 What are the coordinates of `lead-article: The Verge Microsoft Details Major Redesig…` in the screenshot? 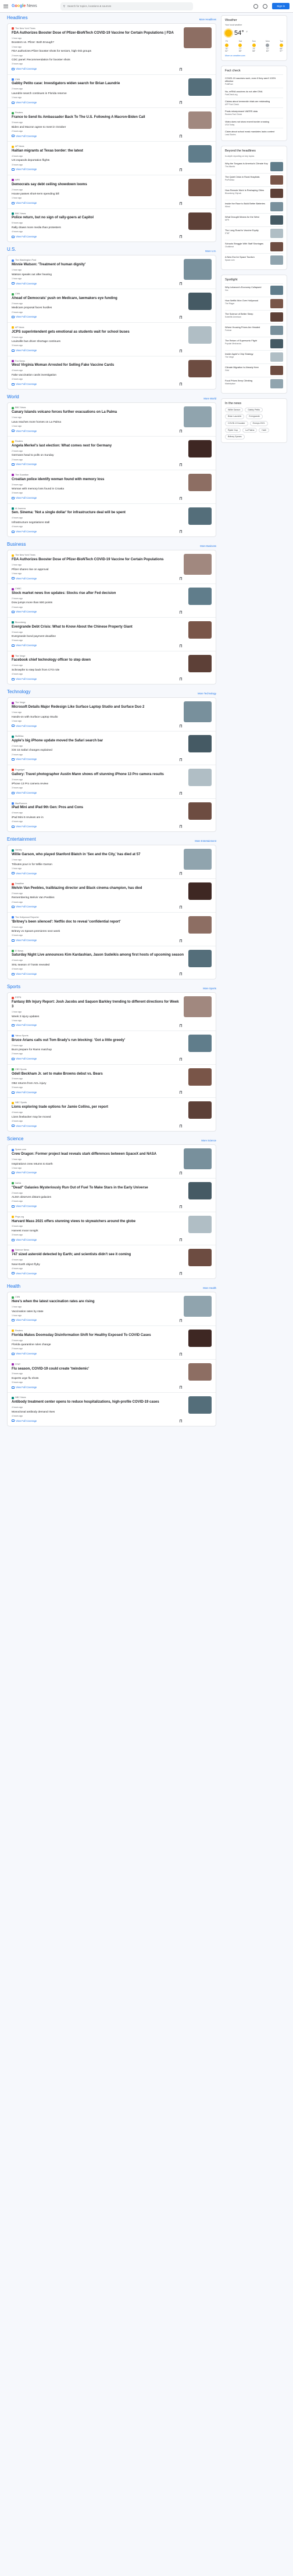 It's located at (112, 714).